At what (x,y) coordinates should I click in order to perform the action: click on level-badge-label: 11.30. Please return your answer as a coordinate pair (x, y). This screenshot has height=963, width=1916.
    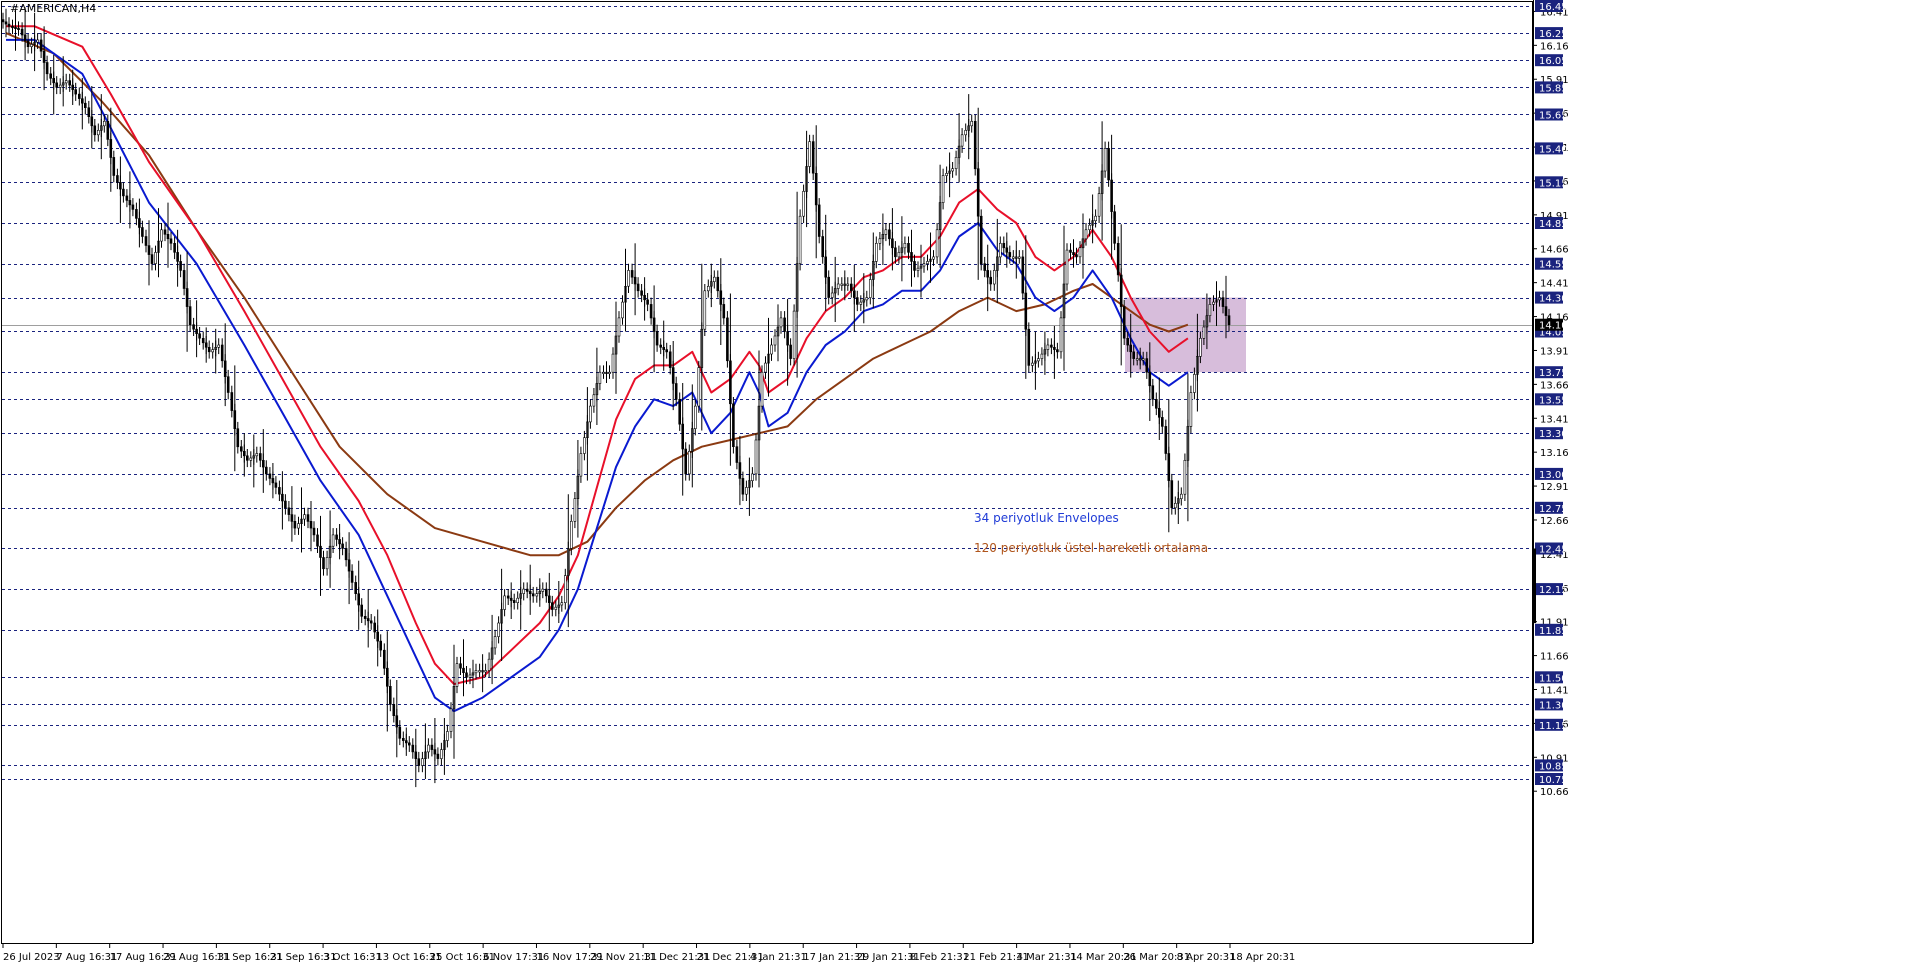
    Looking at the image, I should click on (1553, 705).